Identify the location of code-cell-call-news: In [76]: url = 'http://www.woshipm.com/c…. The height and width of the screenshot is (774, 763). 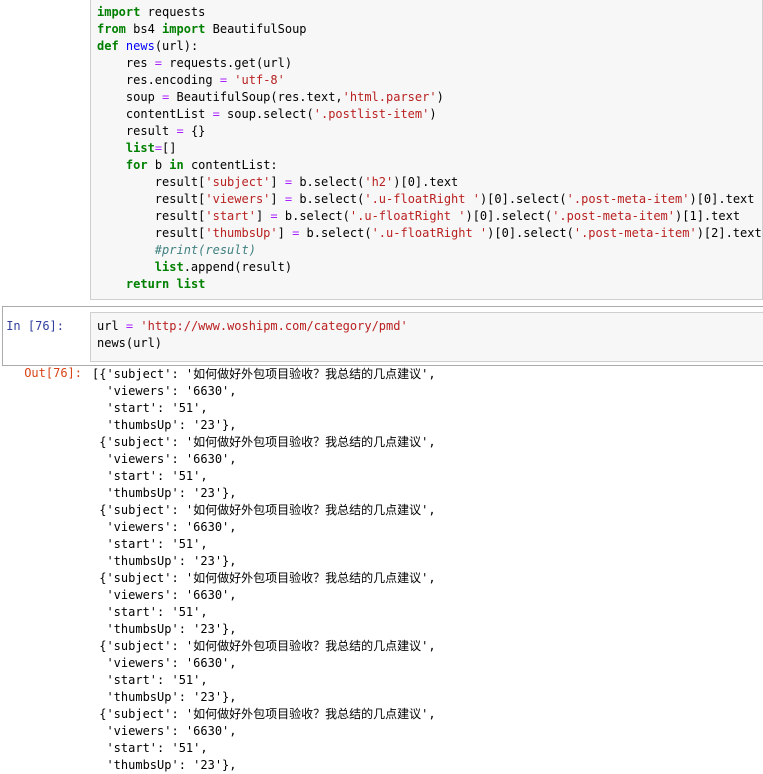
(381, 336).